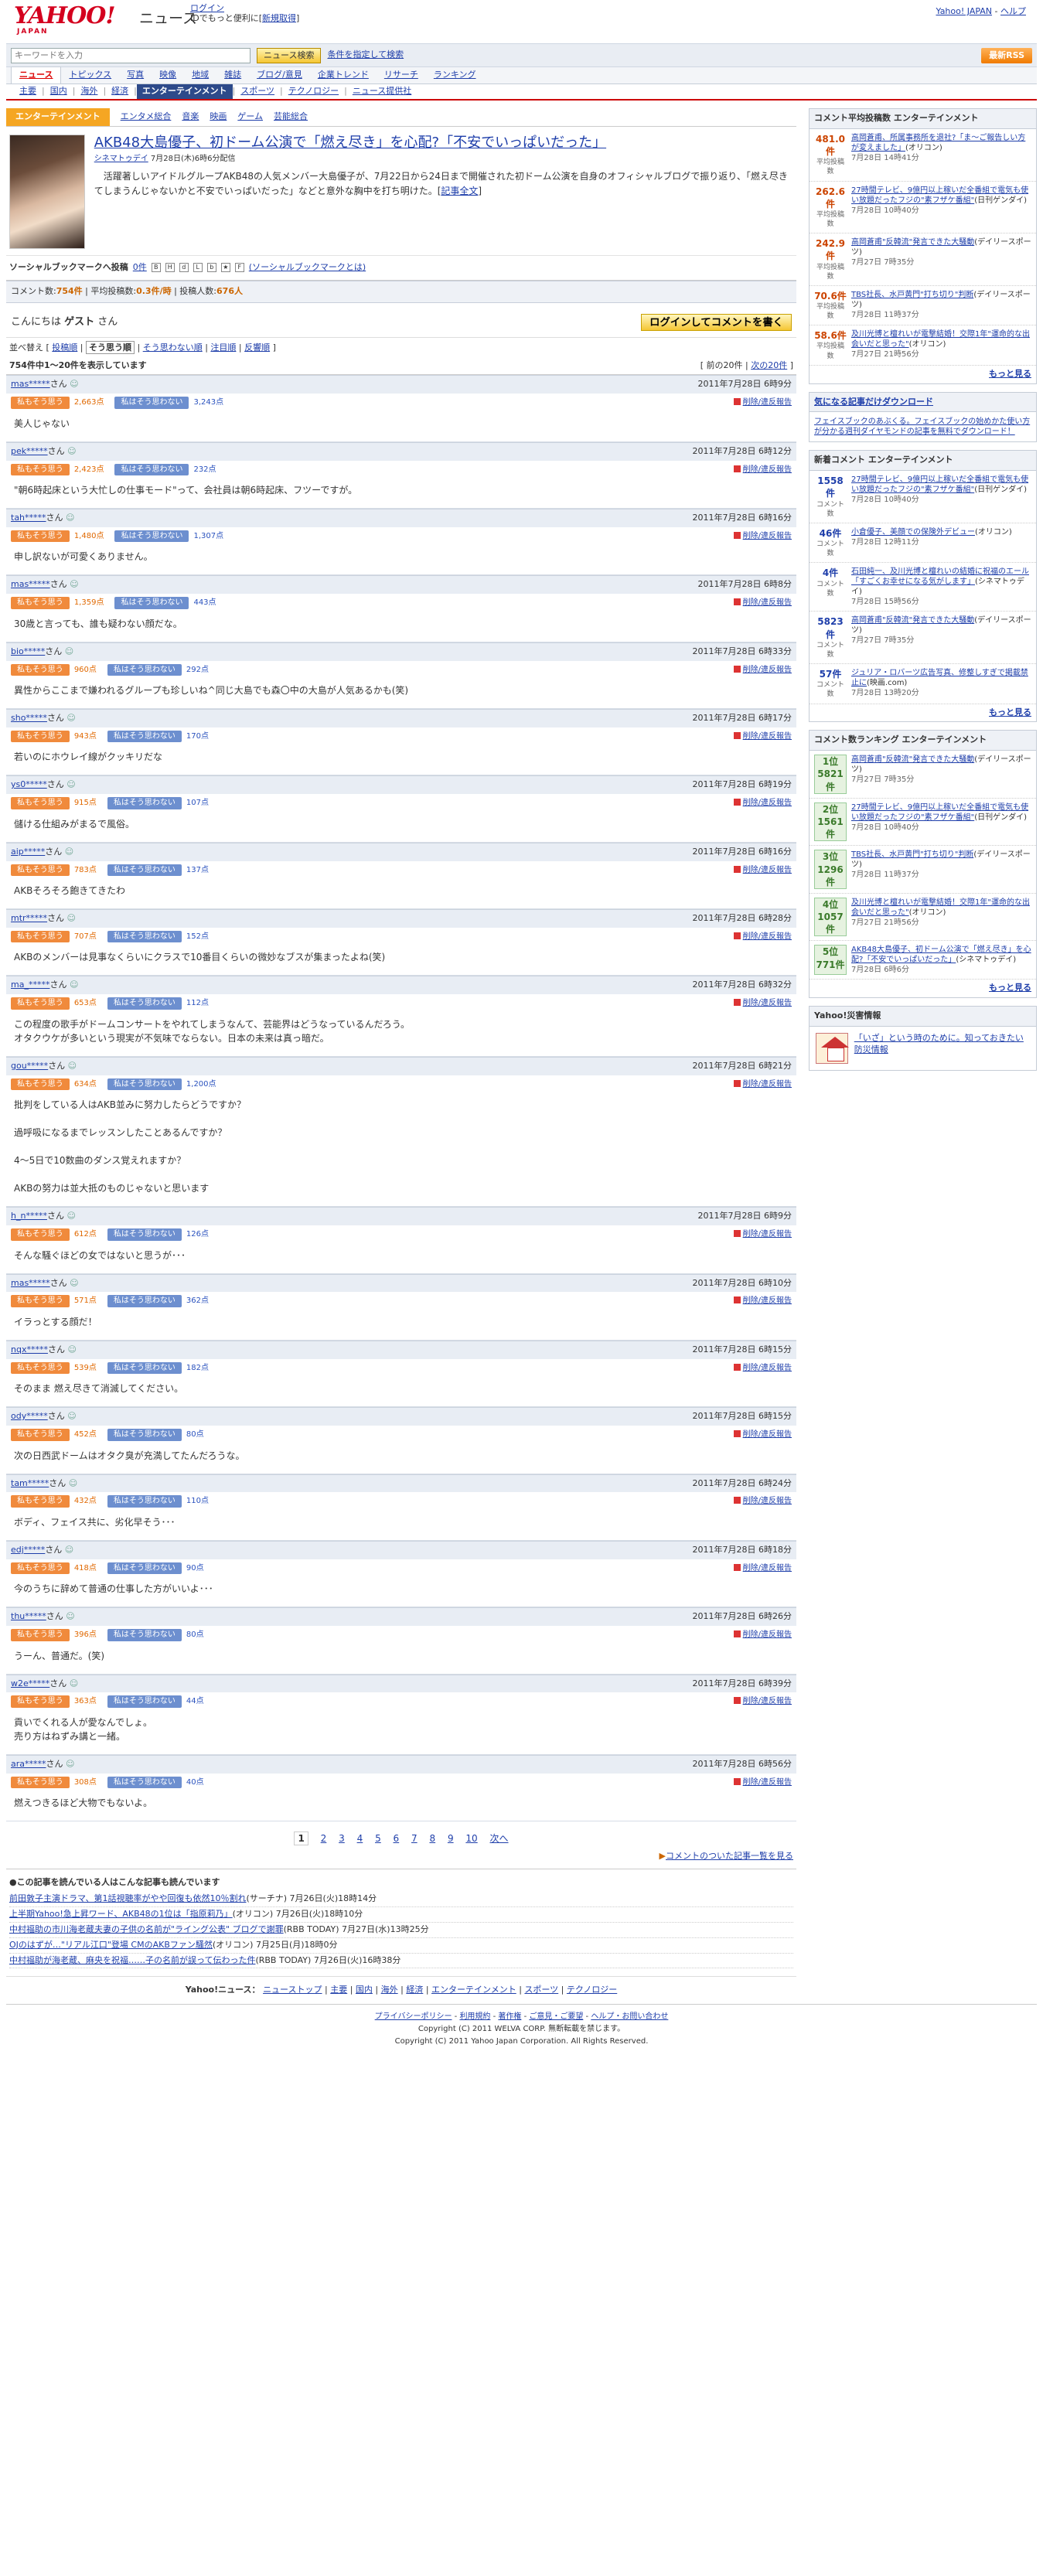  Describe the element at coordinates (592, 1990) in the screenshot. I see `footnav-link: テクノロジー` at that location.